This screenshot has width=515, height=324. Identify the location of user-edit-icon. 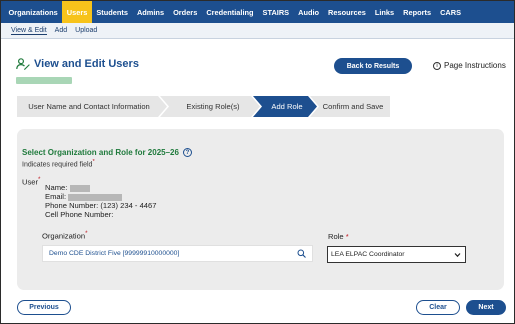
(23, 64).